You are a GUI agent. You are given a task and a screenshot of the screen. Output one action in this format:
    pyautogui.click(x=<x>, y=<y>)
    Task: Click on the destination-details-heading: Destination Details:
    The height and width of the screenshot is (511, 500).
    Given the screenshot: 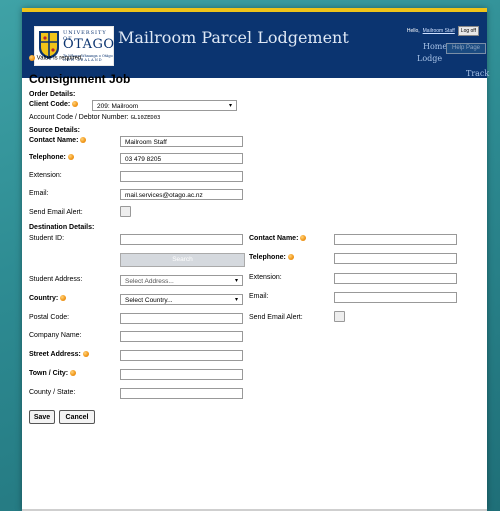 What is the action you would take?
    pyautogui.click(x=62, y=227)
    